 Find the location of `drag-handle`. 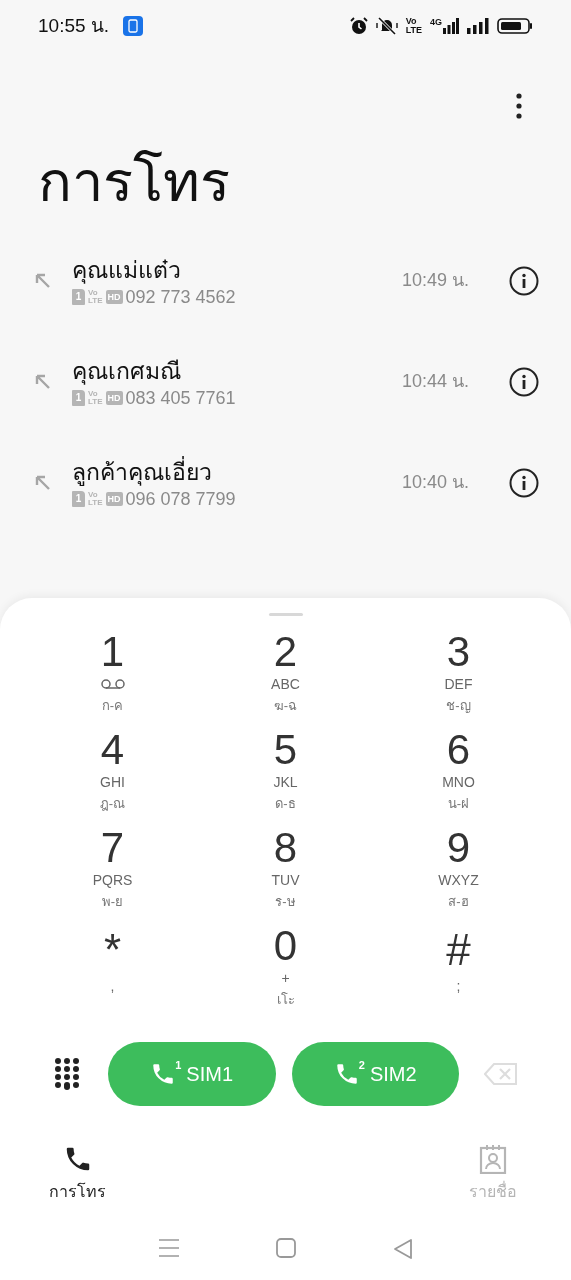

drag-handle is located at coordinates (285, 614).